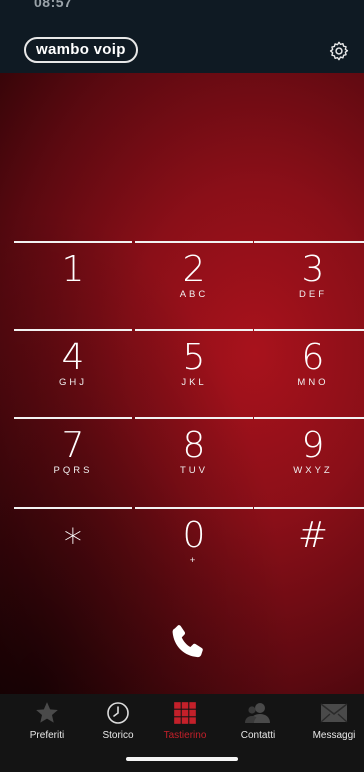 The image size is (364, 772). I want to click on key-3: 3 DEF, so click(309, 276).